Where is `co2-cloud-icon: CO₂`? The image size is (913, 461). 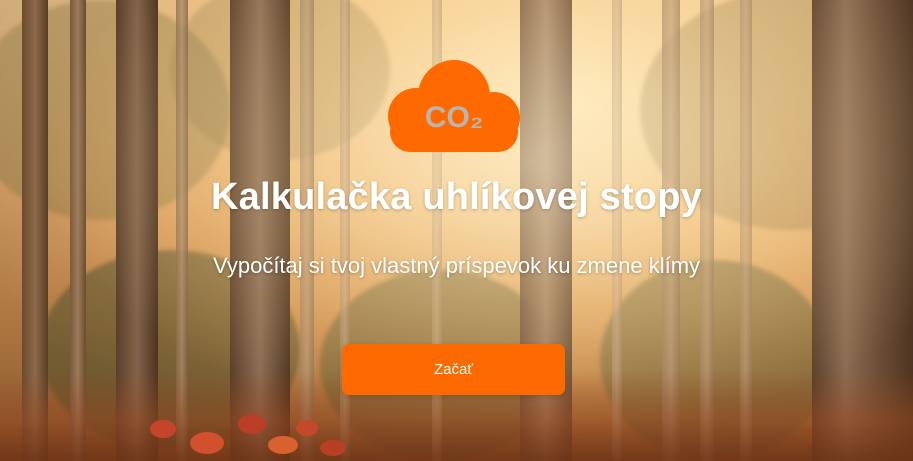
co2-cloud-icon: CO₂ is located at coordinates (454, 106).